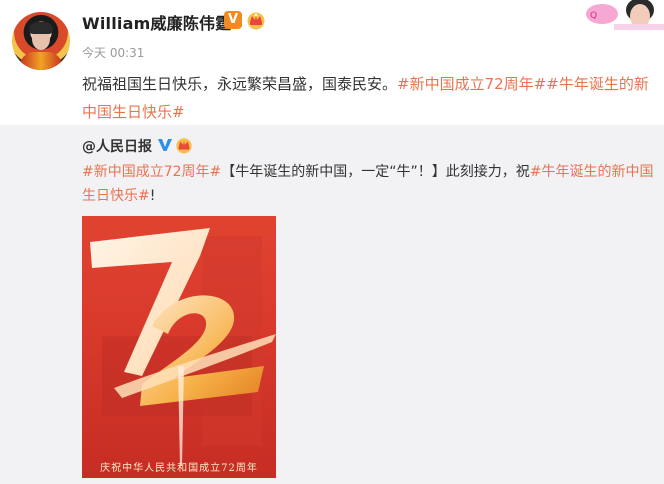  Describe the element at coordinates (593, 16) in the screenshot. I see `svg-text: Q` at that location.